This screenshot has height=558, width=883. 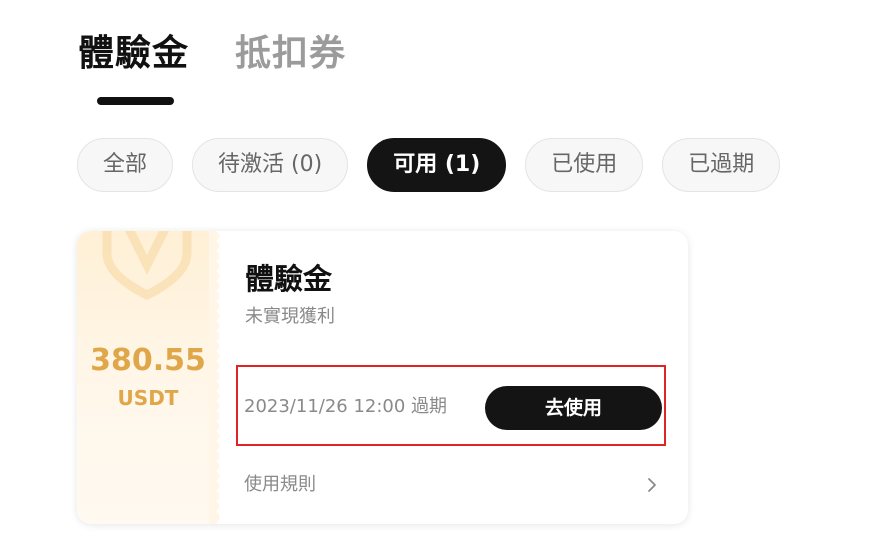 What do you see at coordinates (584, 165) in the screenshot?
I see `filter-used: 已使用` at bounding box center [584, 165].